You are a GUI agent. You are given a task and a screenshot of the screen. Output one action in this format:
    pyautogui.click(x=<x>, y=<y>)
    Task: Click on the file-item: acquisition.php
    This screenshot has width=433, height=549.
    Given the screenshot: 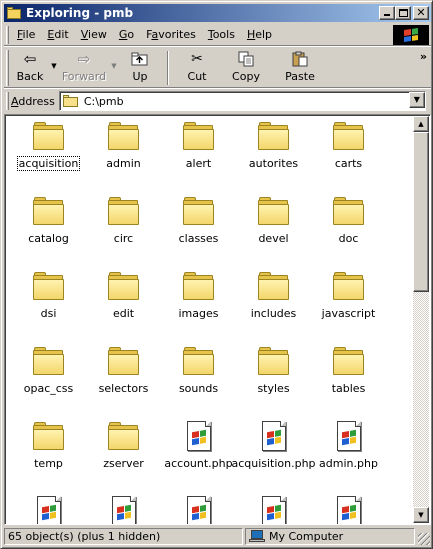 What is the action you would take?
    pyautogui.click(x=273, y=454)
    